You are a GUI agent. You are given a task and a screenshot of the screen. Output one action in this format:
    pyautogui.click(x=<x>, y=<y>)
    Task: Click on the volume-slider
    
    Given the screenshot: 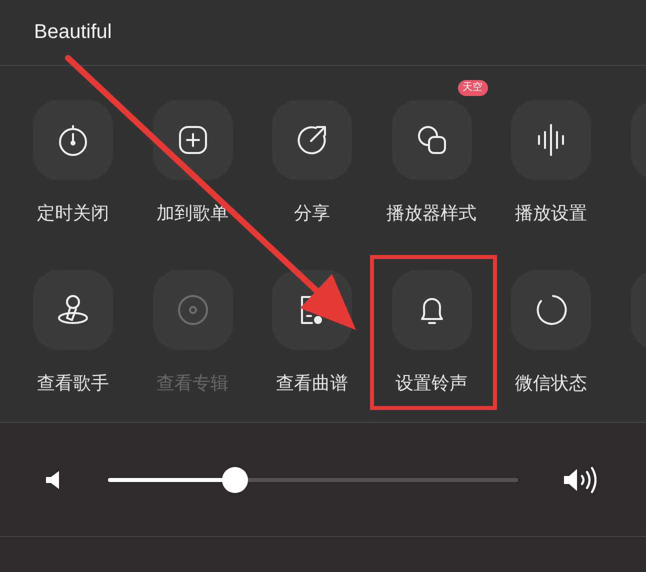 What is the action you would take?
    pyautogui.click(x=313, y=479)
    